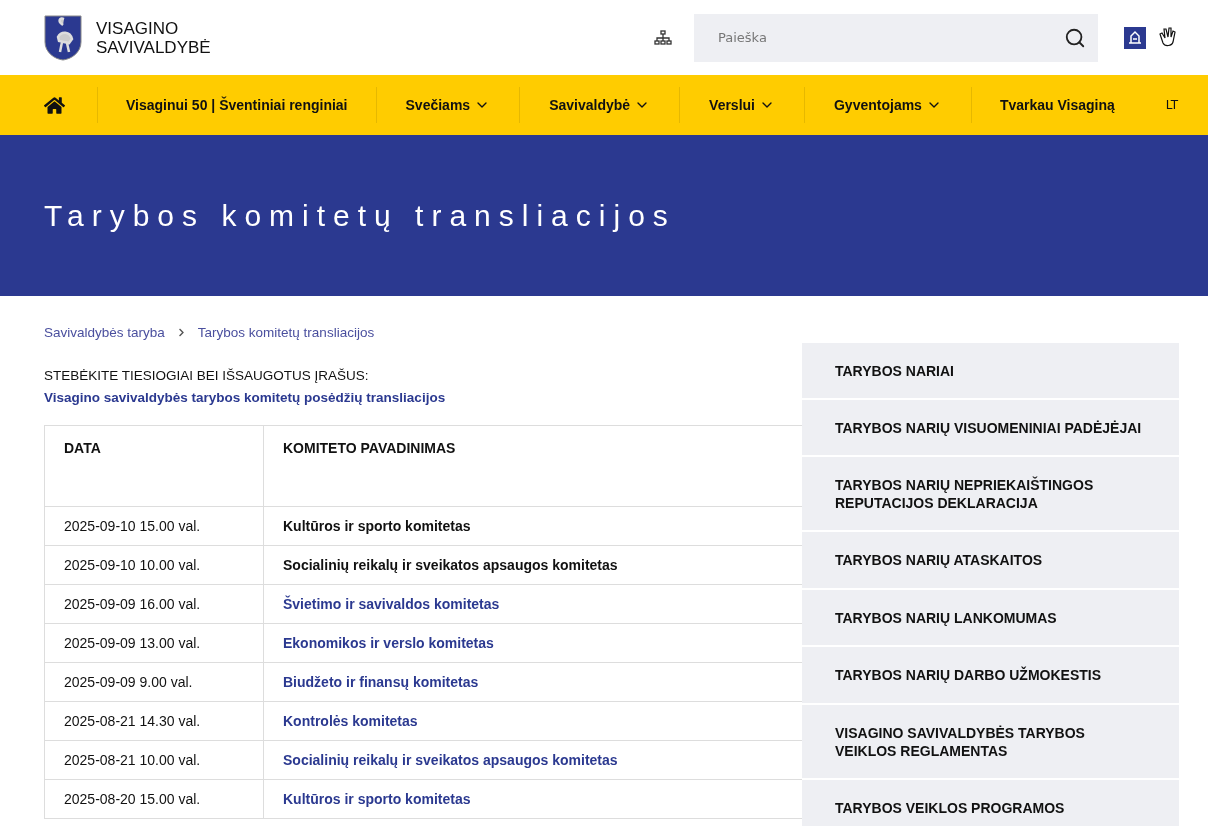  Describe the element at coordinates (887, 105) in the screenshot. I see `nav-menu-item: Gyventojams` at that location.